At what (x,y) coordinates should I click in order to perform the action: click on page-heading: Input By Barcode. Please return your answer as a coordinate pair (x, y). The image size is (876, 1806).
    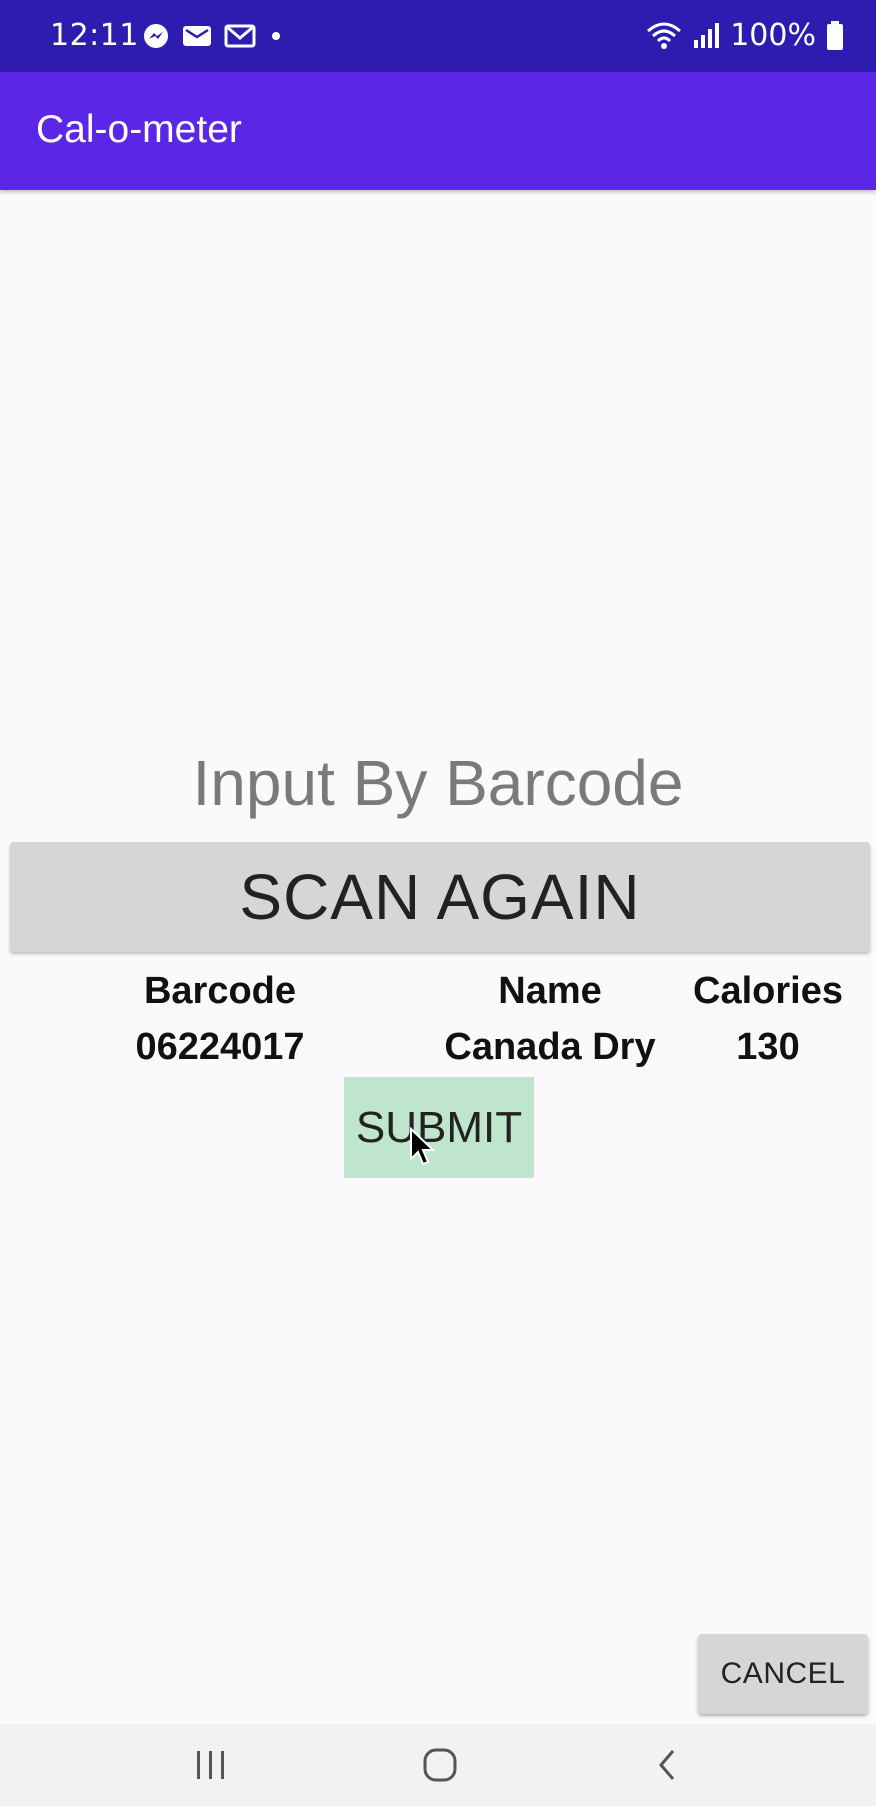
    Looking at the image, I should click on (438, 783).